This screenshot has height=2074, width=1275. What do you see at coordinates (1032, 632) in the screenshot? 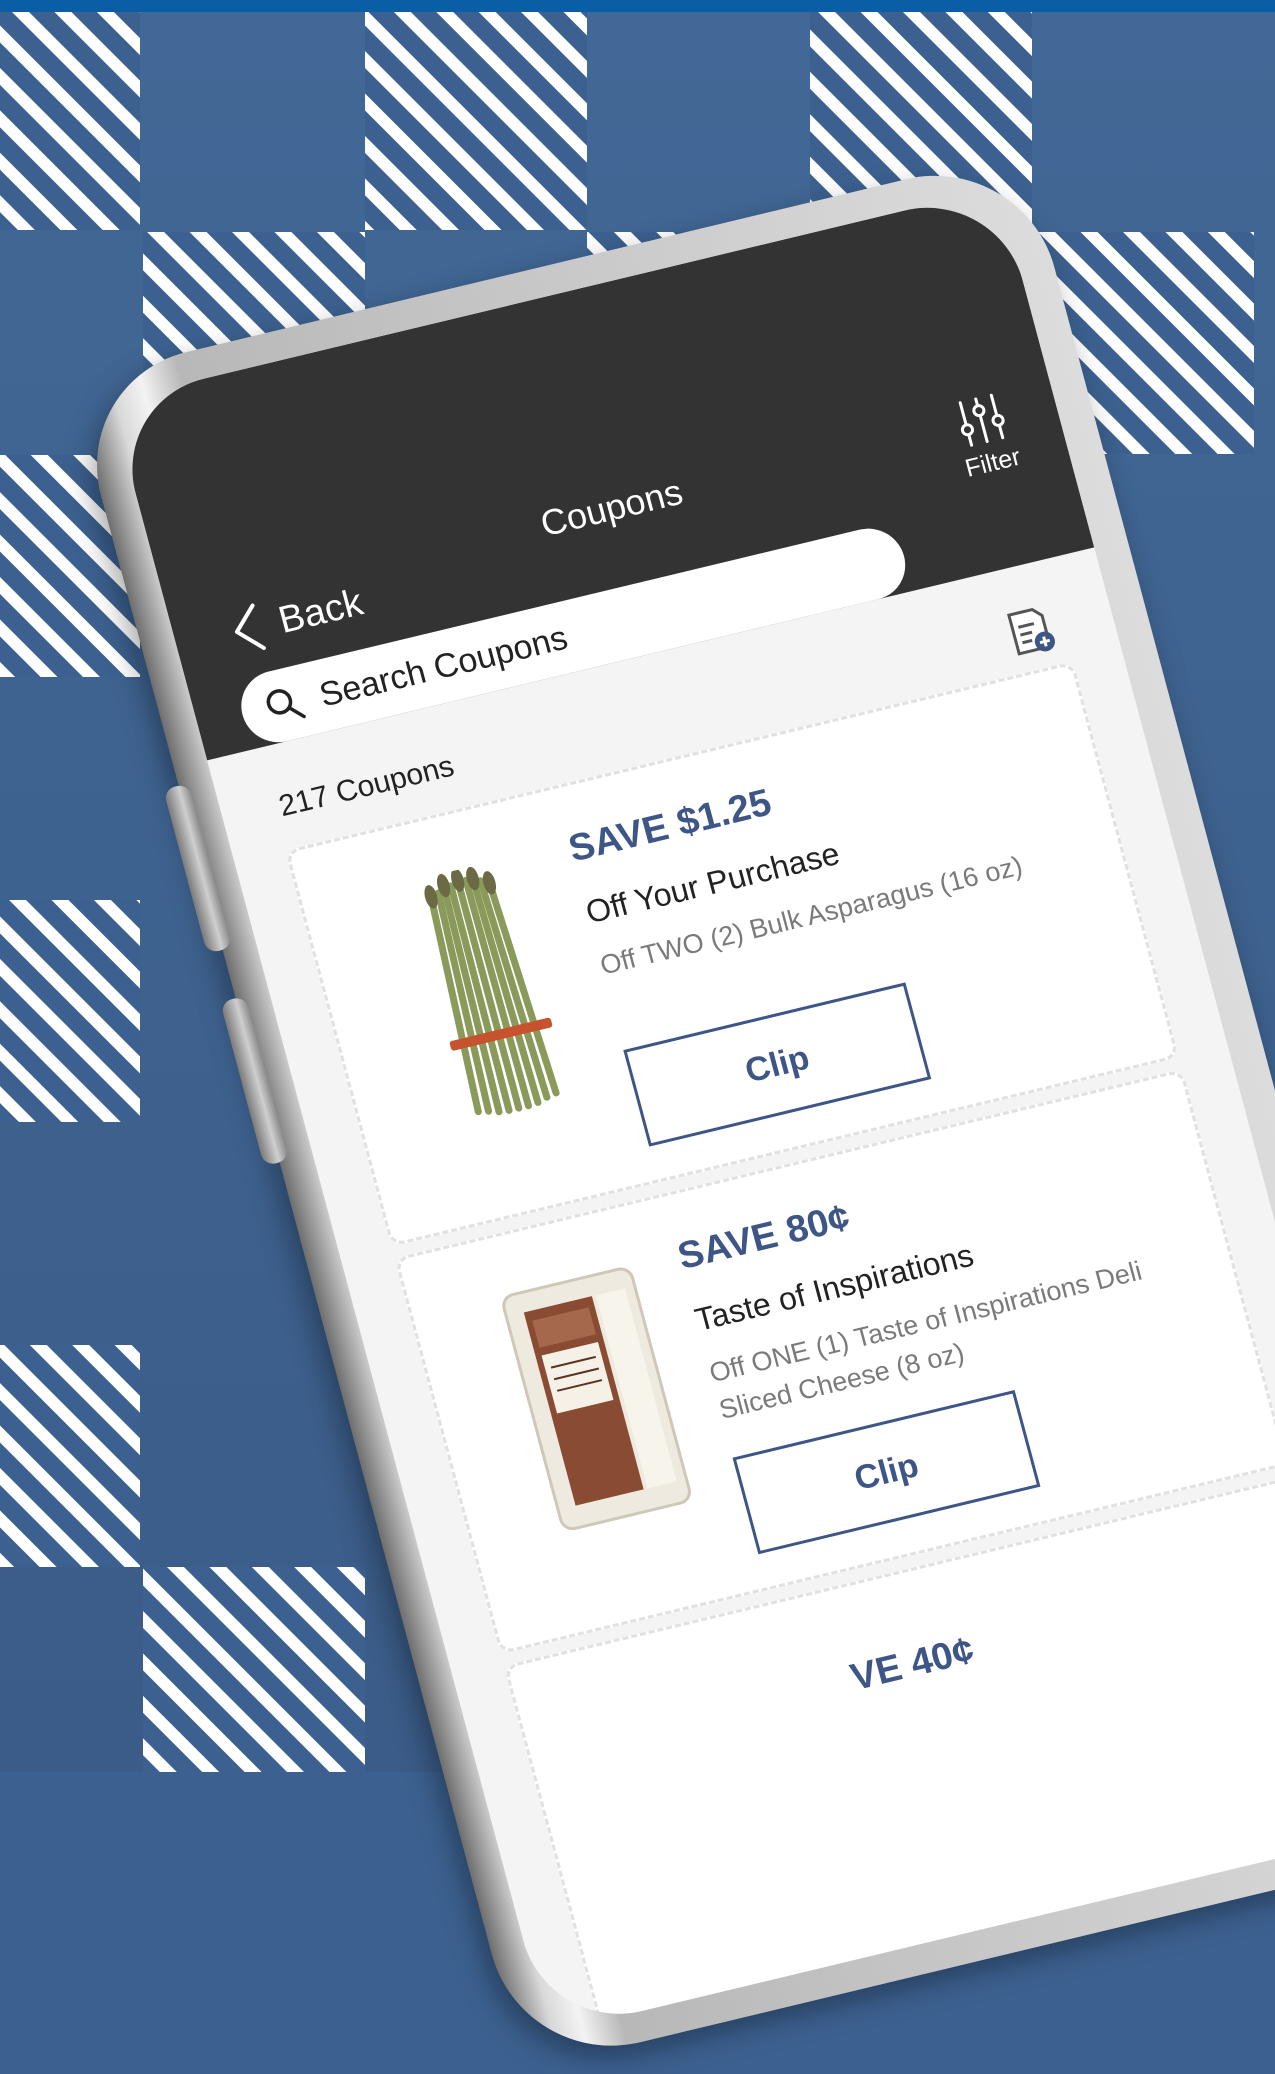
I see `add-to-list-icon` at bounding box center [1032, 632].